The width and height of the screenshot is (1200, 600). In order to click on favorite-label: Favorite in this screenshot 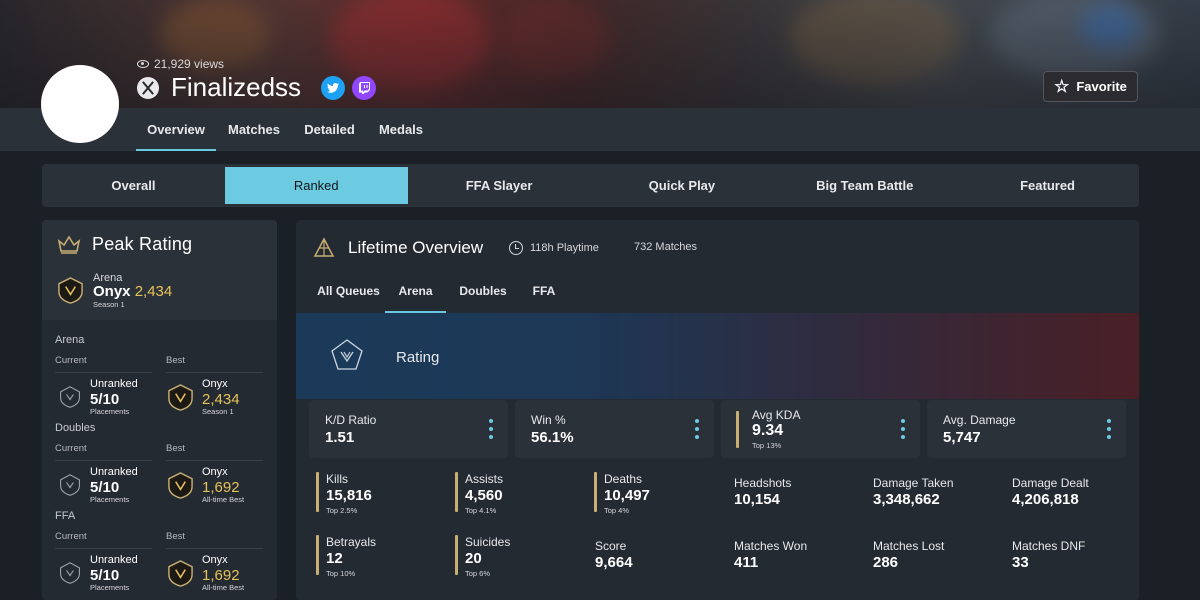, I will do `click(1101, 86)`.